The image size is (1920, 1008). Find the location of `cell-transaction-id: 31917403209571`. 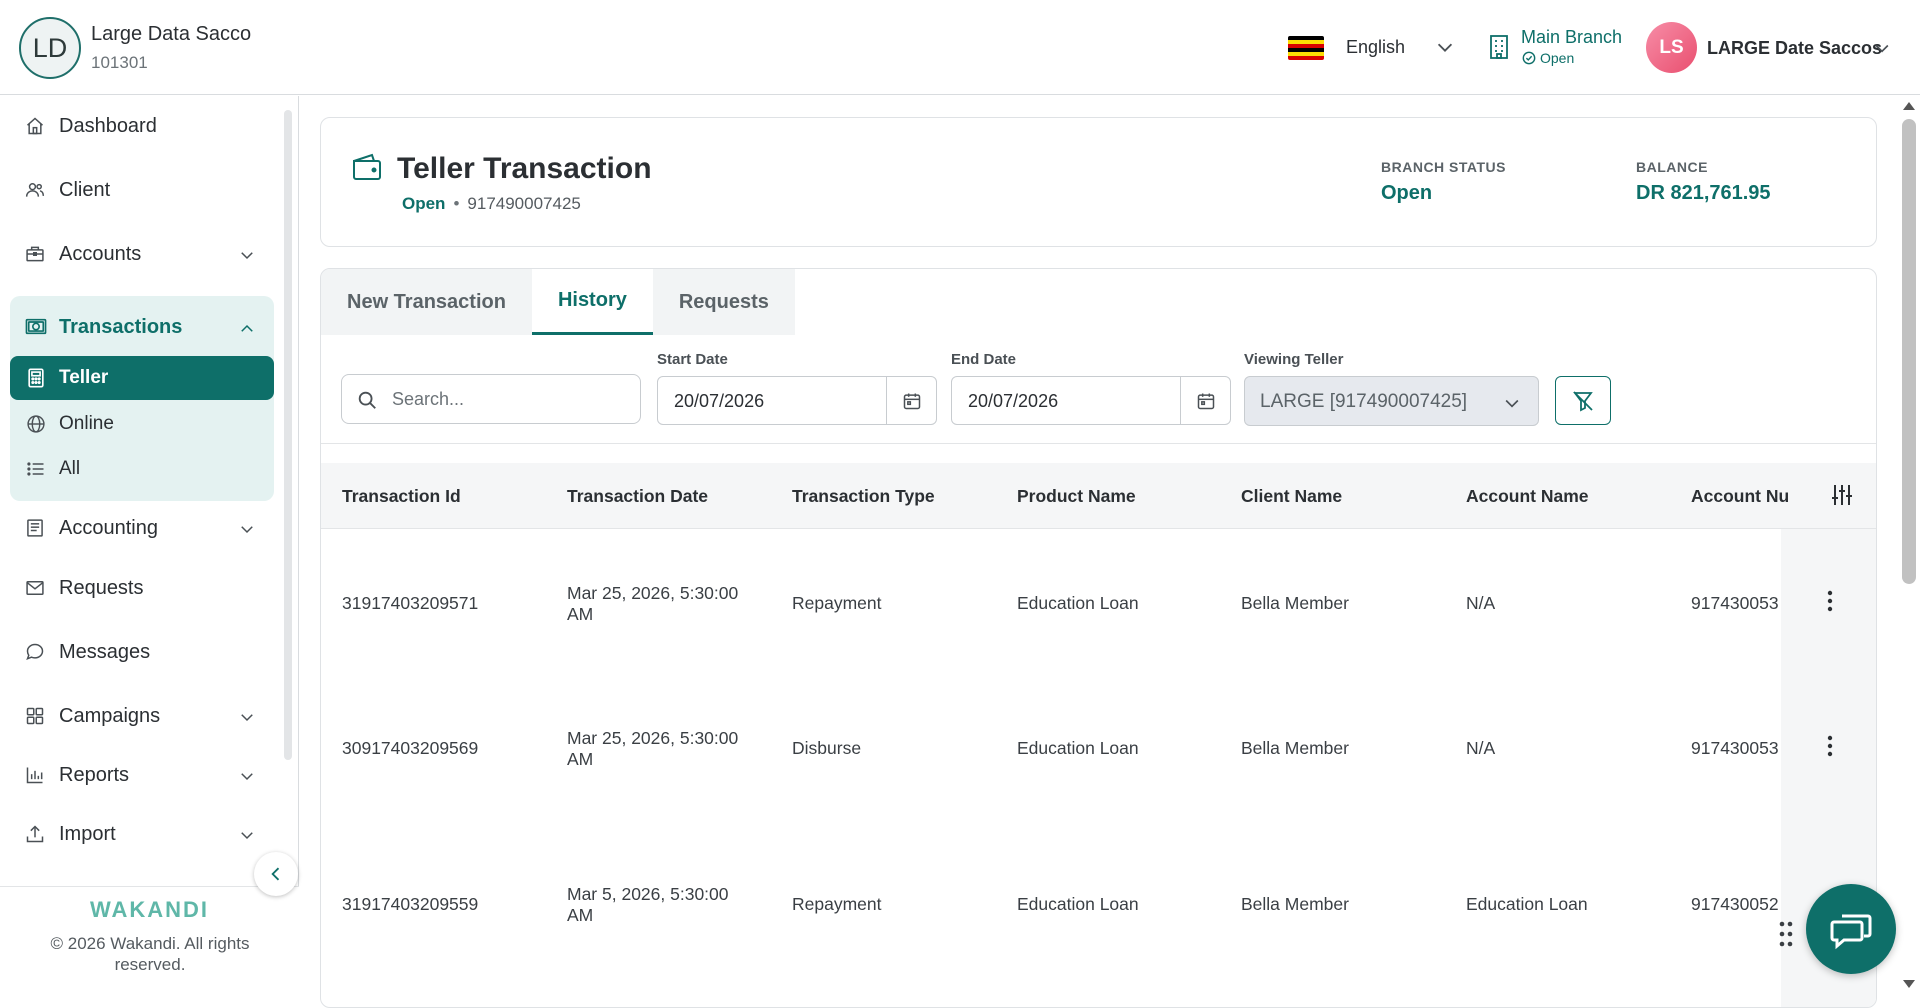

cell-transaction-id: 31917403209571 is located at coordinates (410, 603).